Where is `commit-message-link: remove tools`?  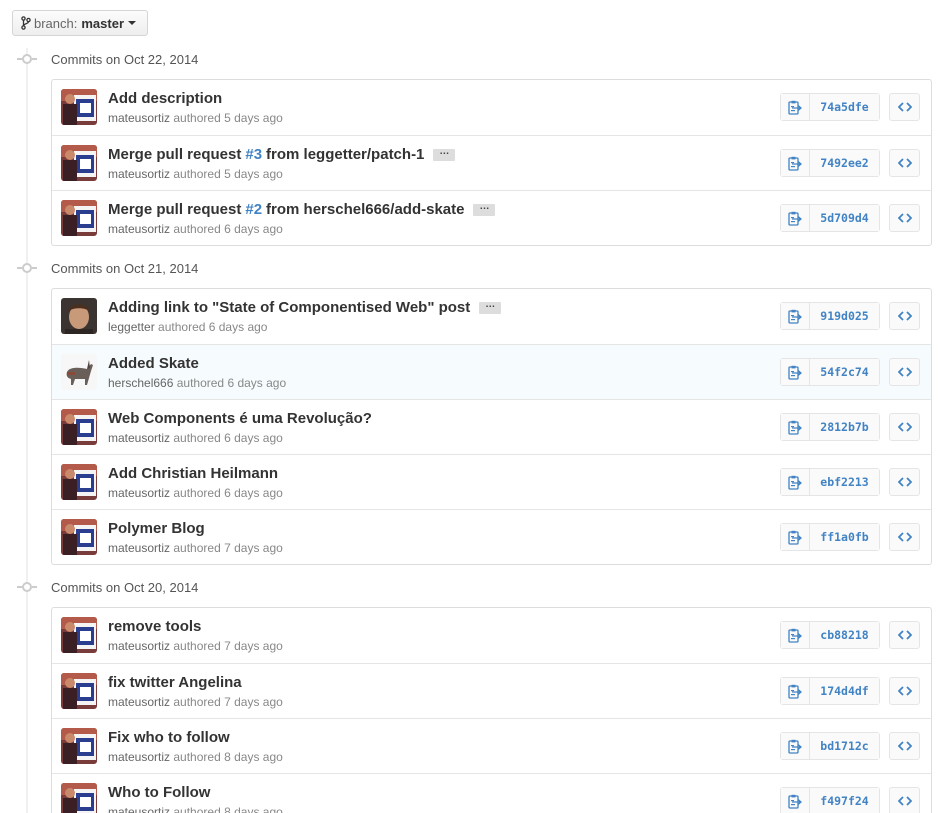 commit-message-link: remove tools is located at coordinates (154, 626).